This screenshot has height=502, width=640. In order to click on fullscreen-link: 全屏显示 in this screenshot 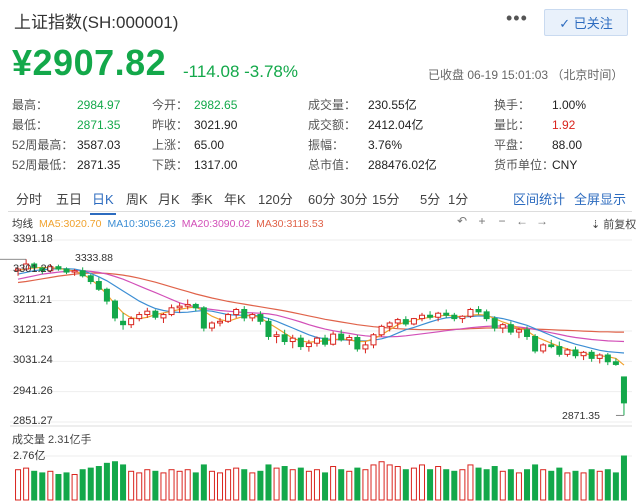, I will do `click(600, 198)`.